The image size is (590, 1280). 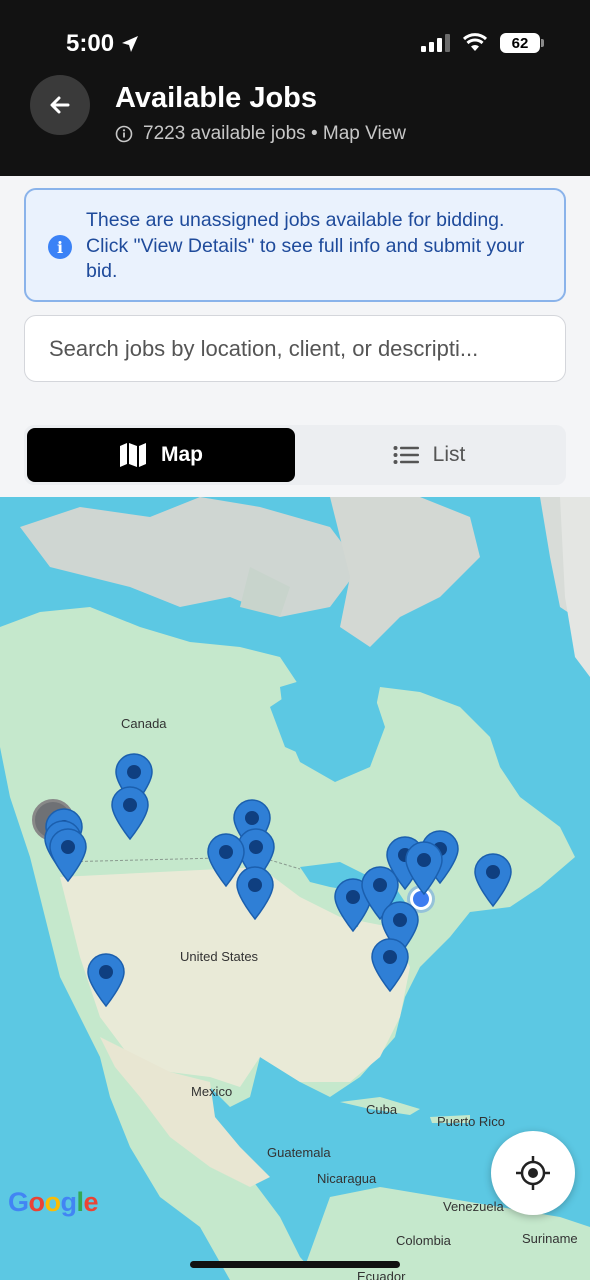 What do you see at coordinates (103, 44) in the screenshot?
I see `status-bar-time: 5:00` at bounding box center [103, 44].